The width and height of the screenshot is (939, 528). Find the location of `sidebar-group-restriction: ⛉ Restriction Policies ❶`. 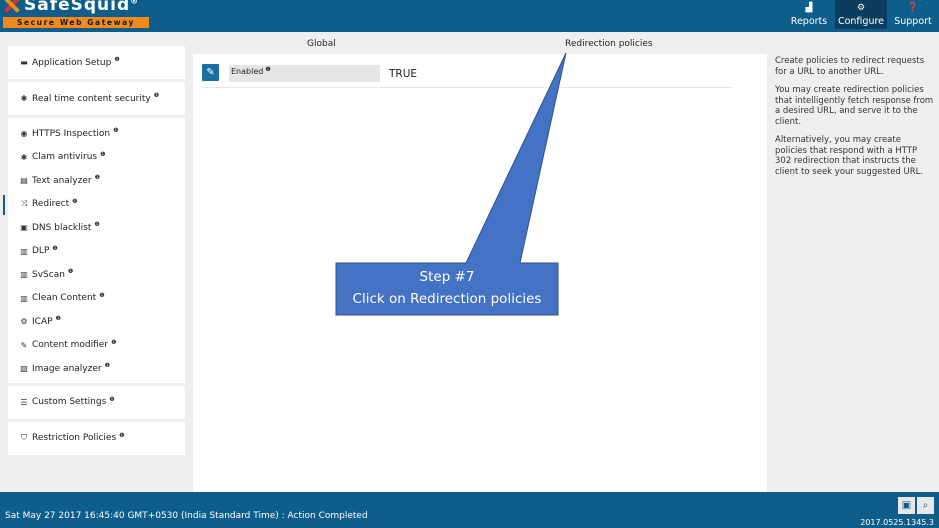

sidebar-group-restriction: ⛉ Restriction Policies ❶ is located at coordinates (96, 438).